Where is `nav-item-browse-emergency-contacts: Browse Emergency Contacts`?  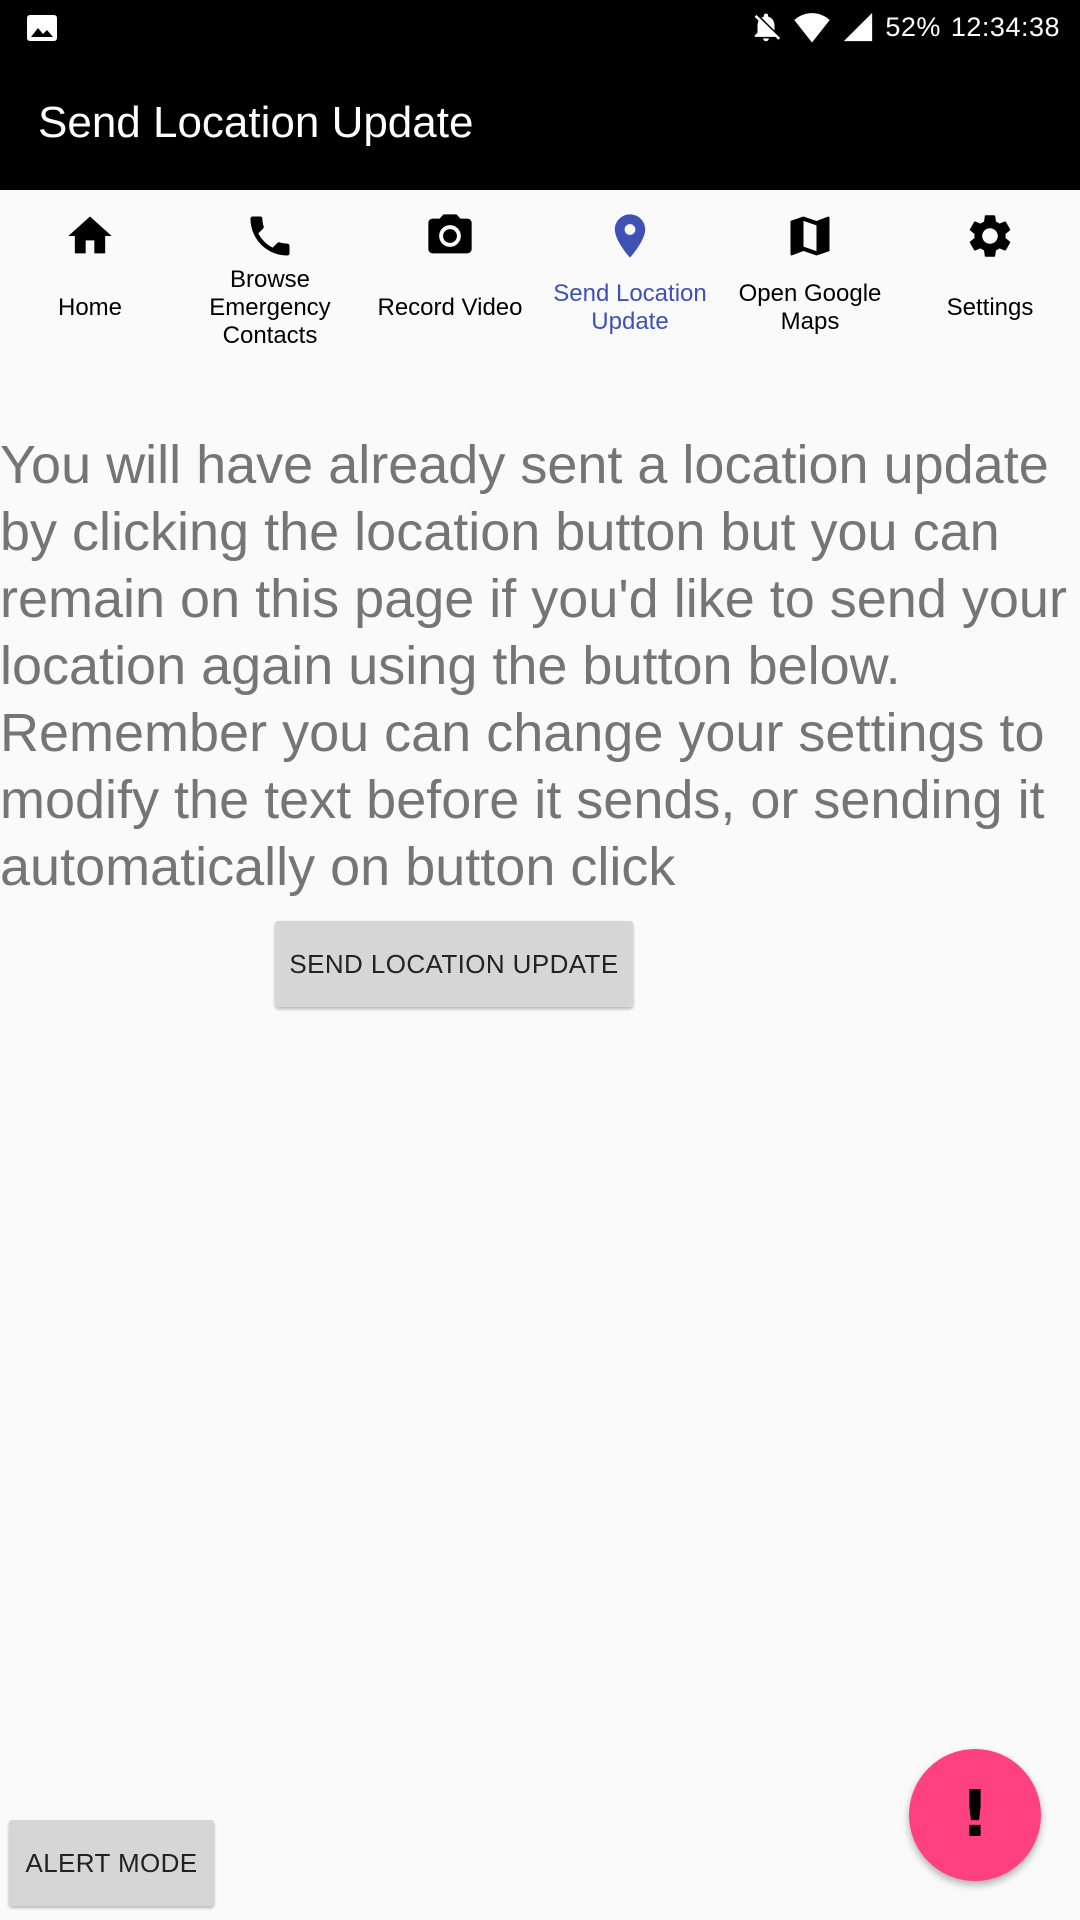 nav-item-browse-emergency-contacts: Browse Emergency Contacts is located at coordinates (270, 275).